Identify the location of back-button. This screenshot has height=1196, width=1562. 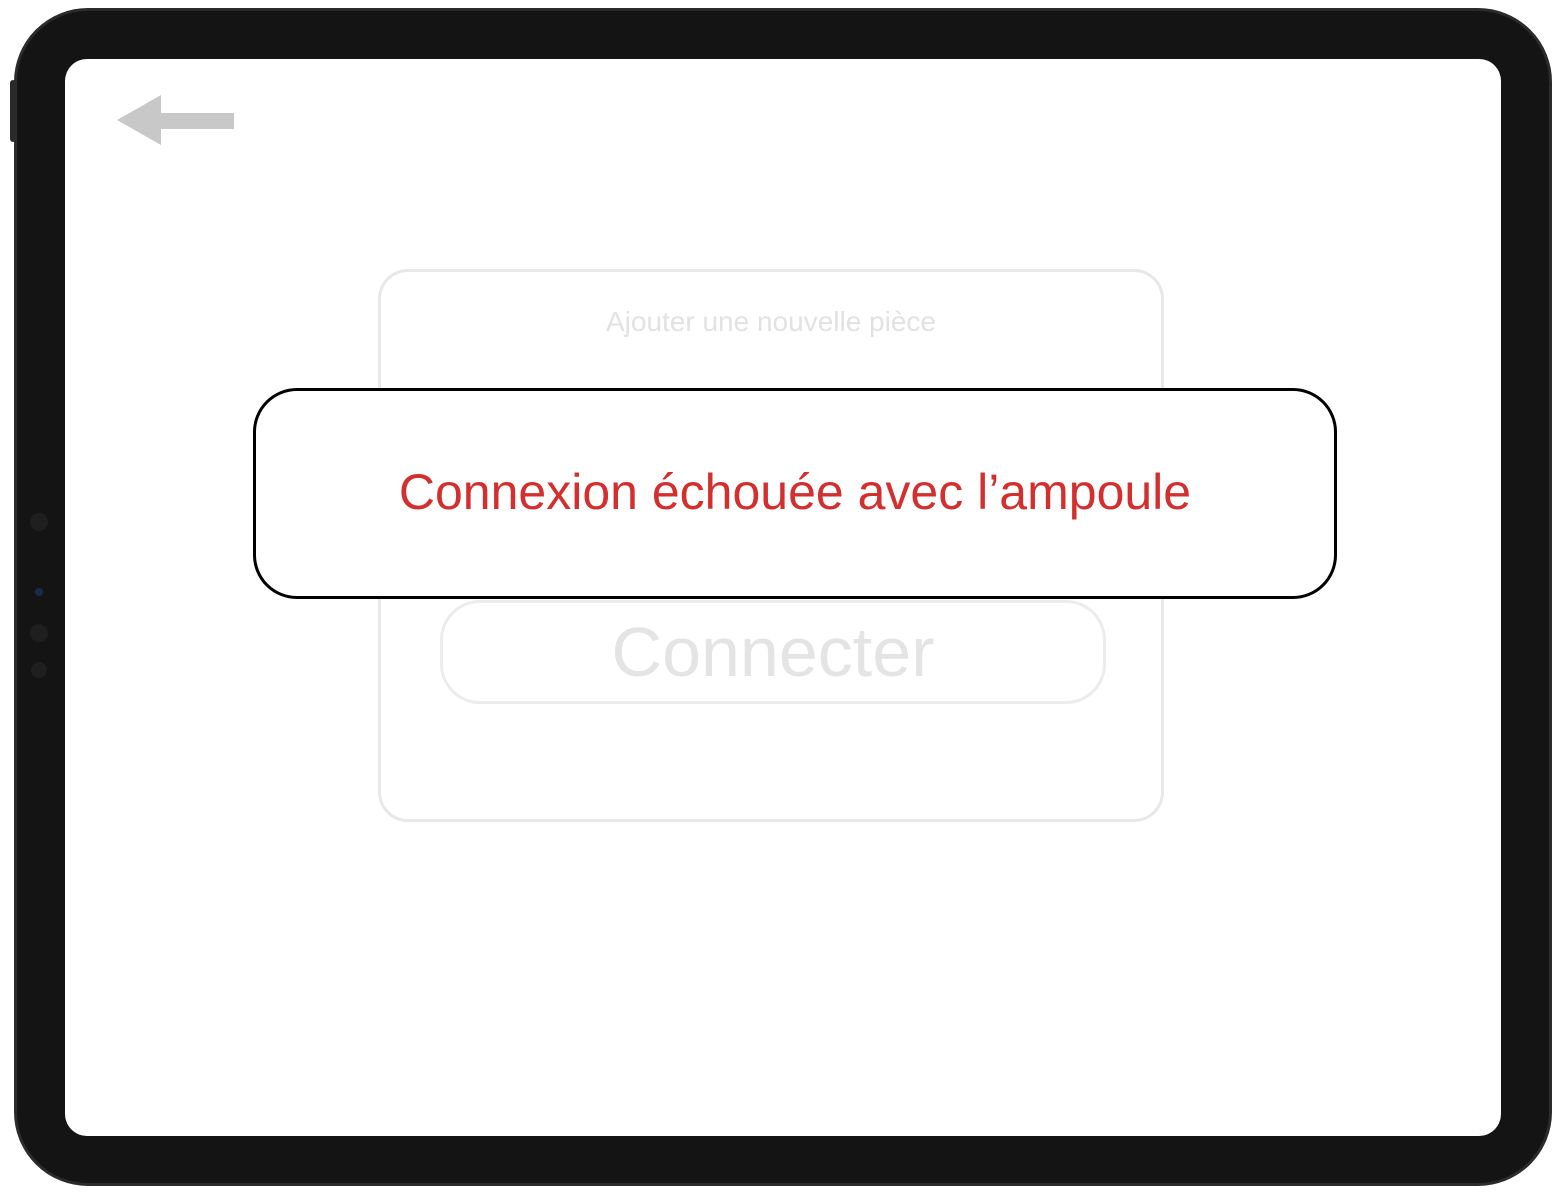
(177, 122).